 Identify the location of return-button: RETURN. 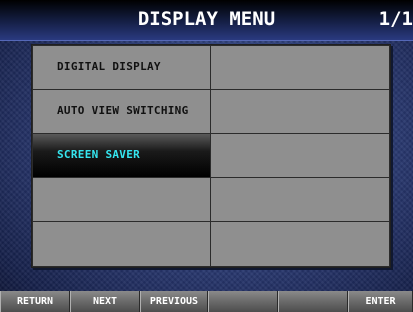
(35, 301).